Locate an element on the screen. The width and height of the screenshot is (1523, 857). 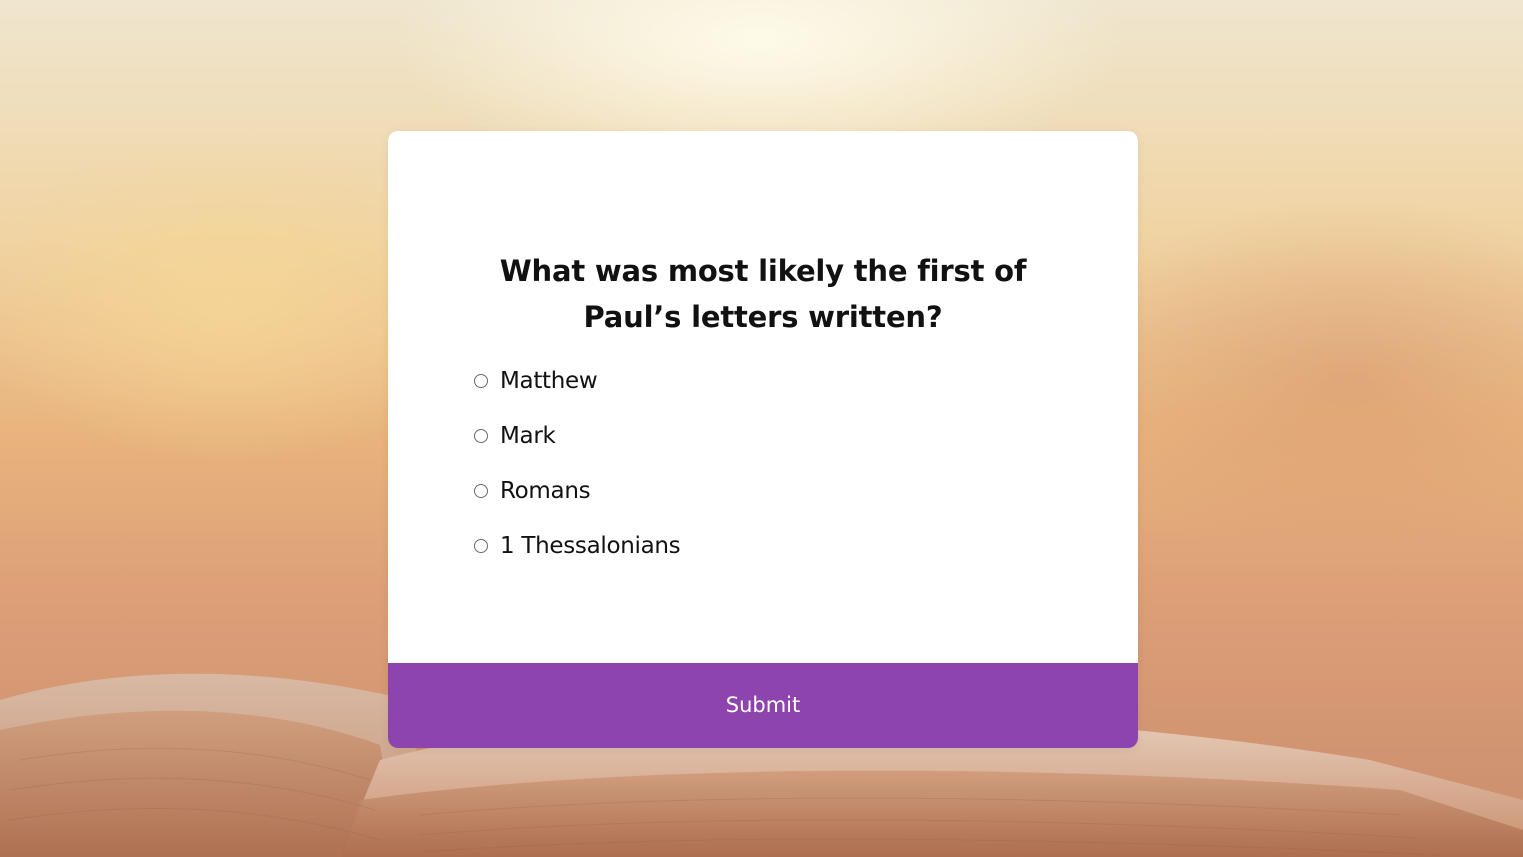
option-label: Romans is located at coordinates (545, 491).